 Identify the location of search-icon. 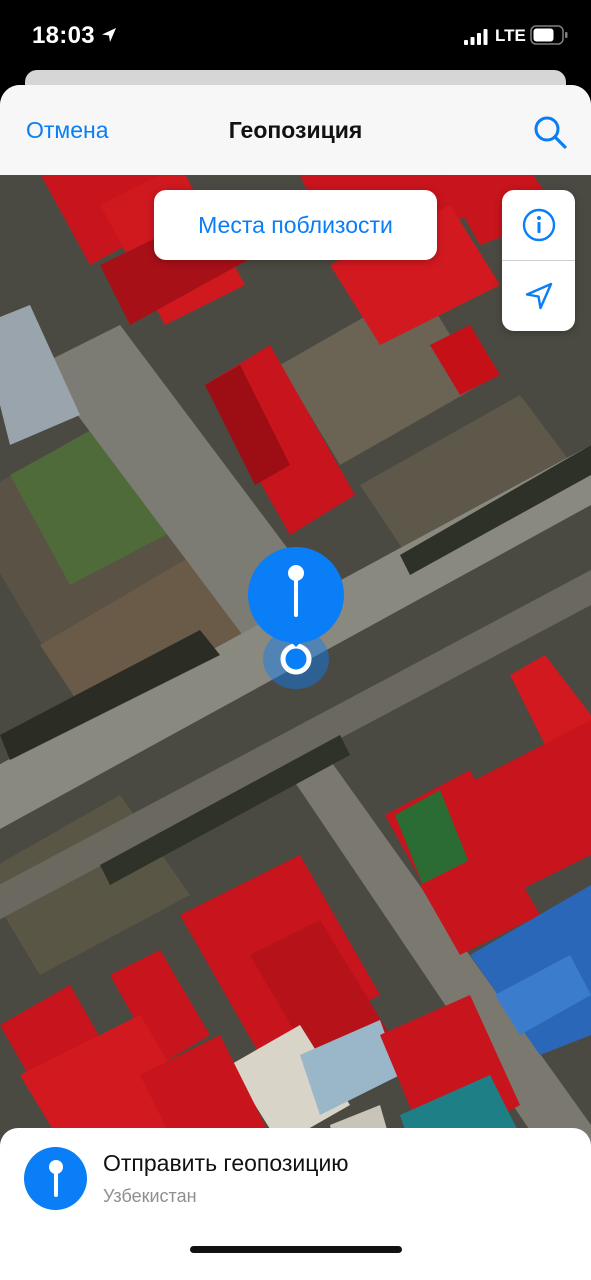
(550, 132).